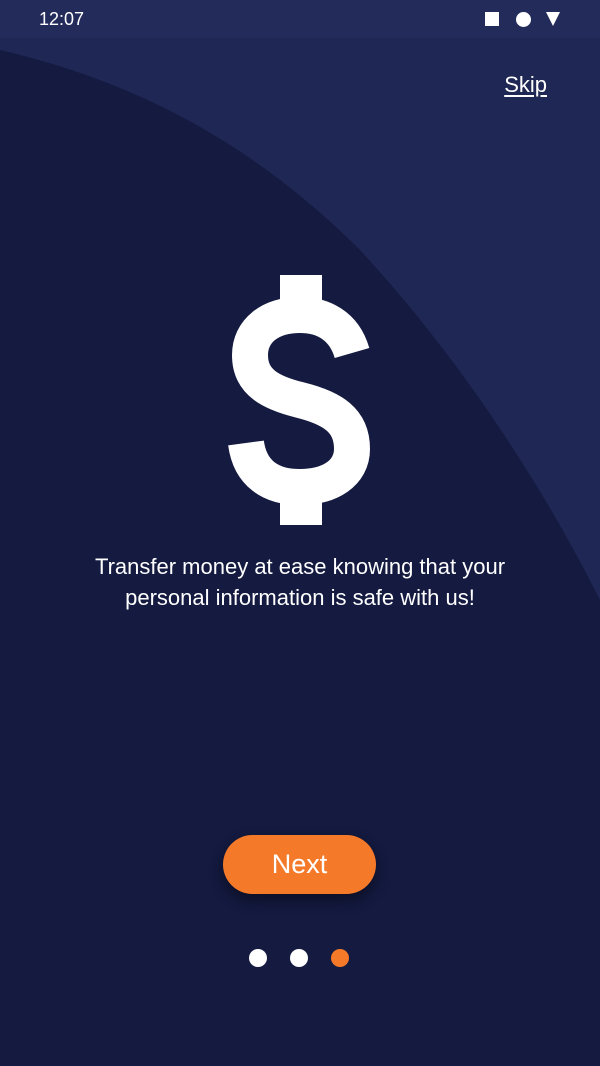 Image resolution: width=600 pixels, height=1066 pixels. What do you see at coordinates (340, 958) in the screenshot?
I see `page-dot-3-active` at bounding box center [340, 958].